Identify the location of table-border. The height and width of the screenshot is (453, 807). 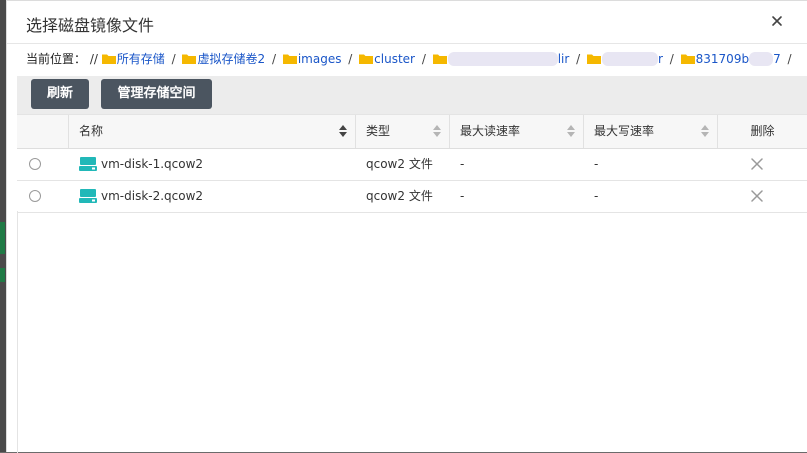
(17, 332).